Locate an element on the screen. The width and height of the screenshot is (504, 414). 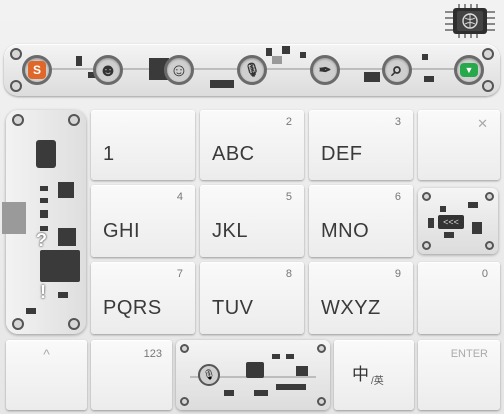
key-label: 1 is located at coordinates (109, 154).